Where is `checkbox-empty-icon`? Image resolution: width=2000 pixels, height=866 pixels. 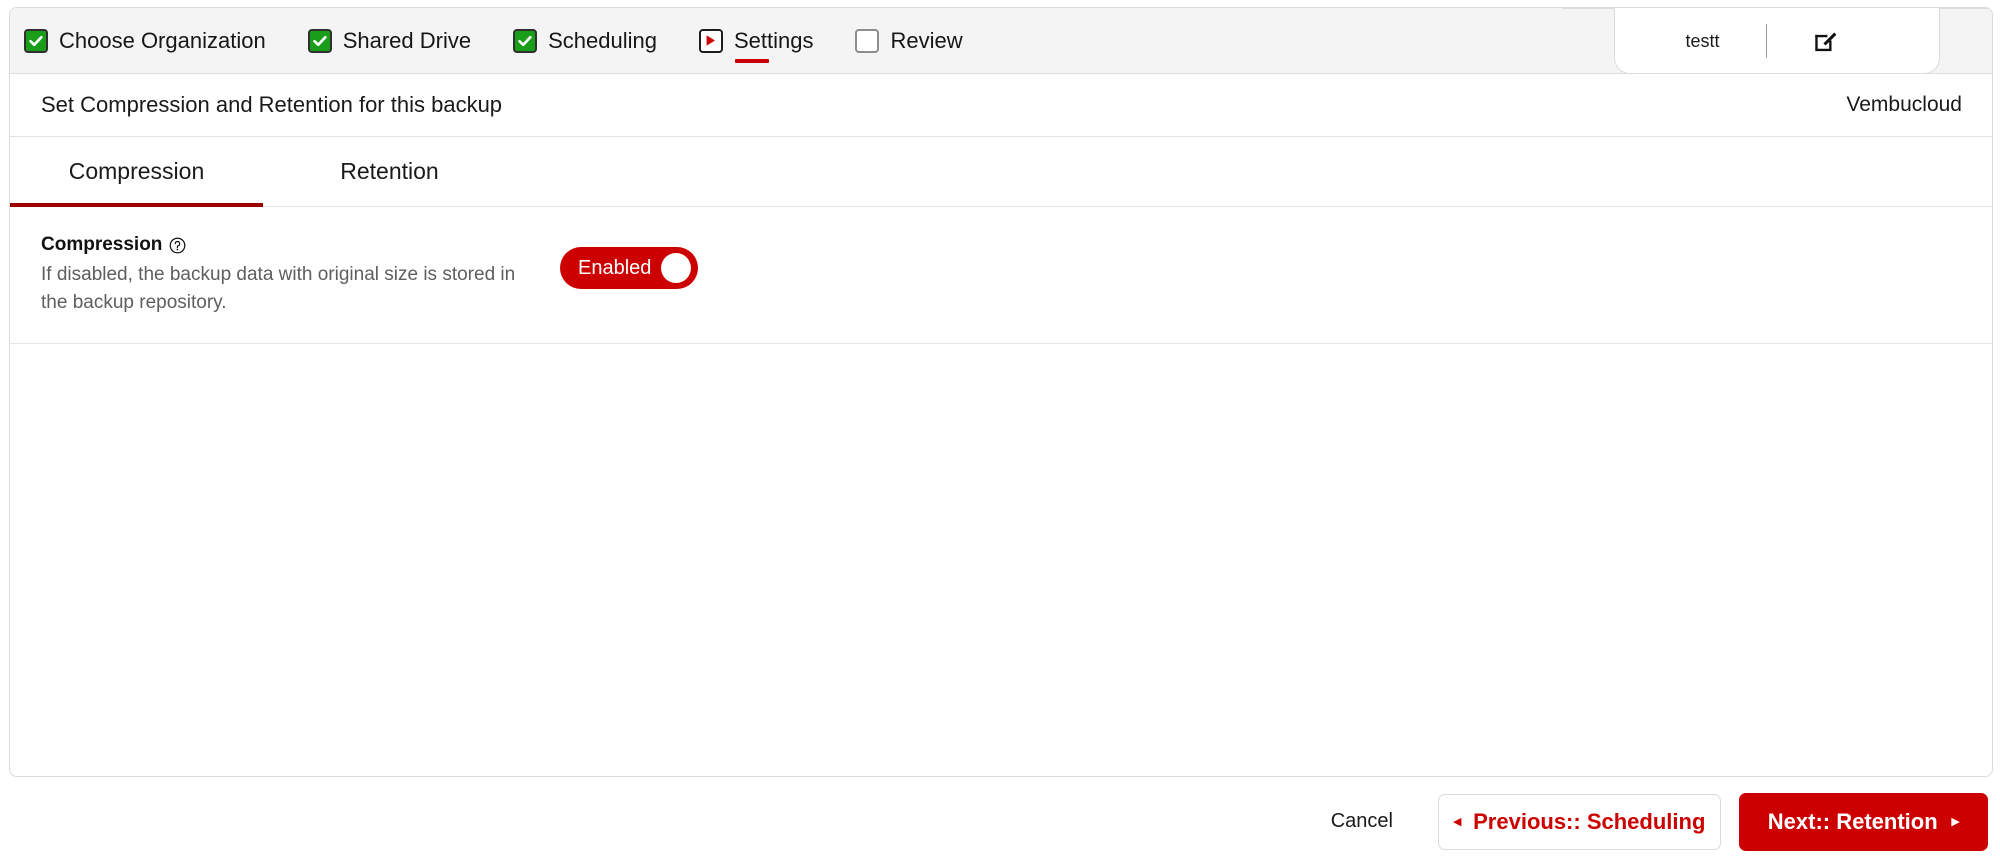
checkbox-empty-icon is located at coordinates (867, 40).